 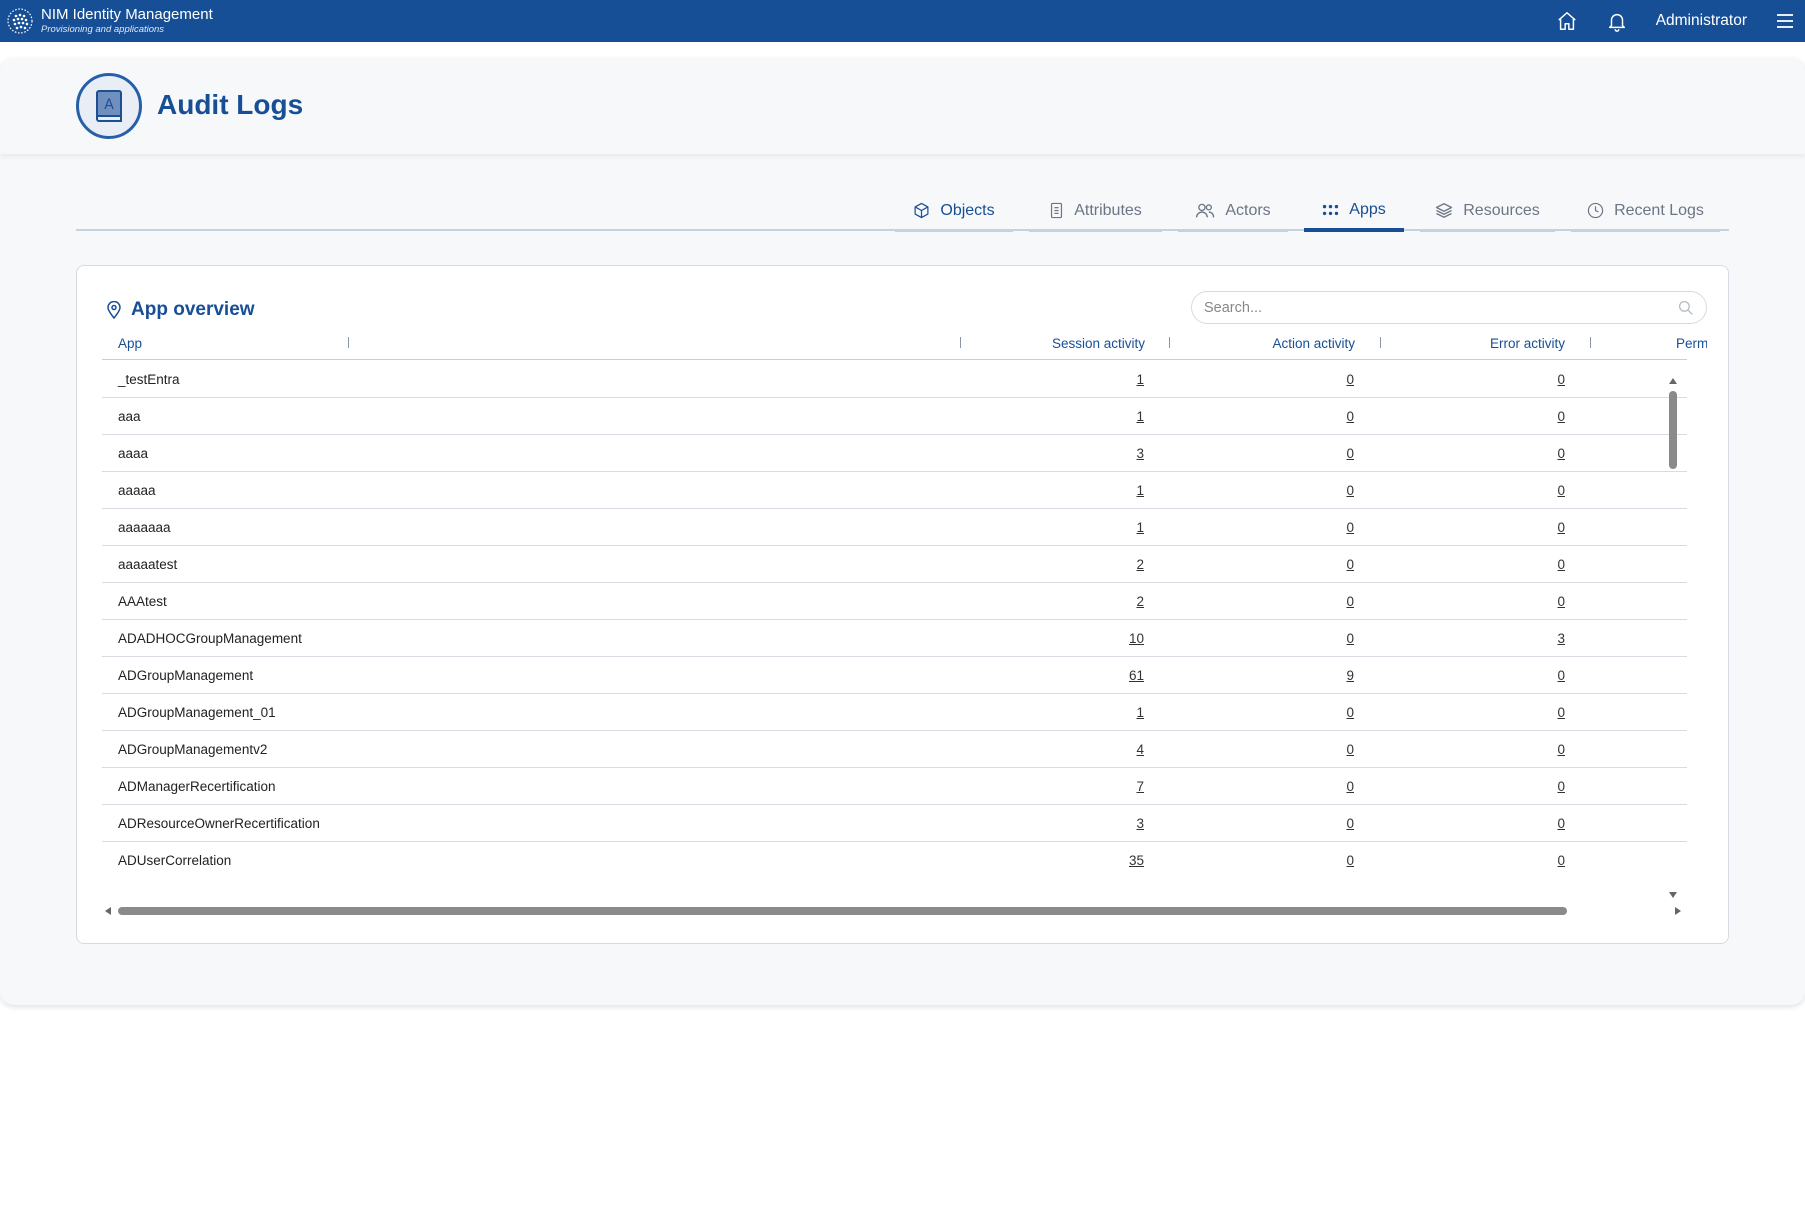 What do you see at coordinates (894, 453) in the screenshot?
I see `table-row: aaaa 3 0 0` at bounding box center [894, 453].